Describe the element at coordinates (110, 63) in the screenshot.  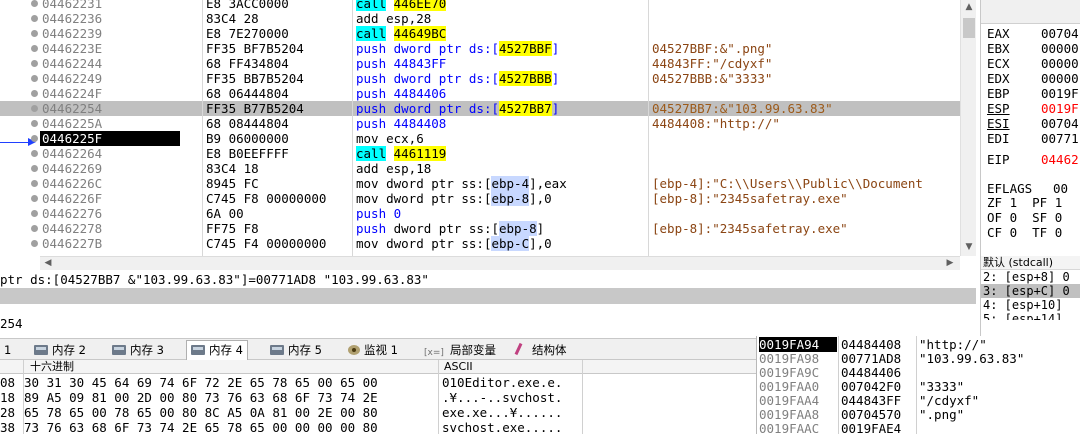
I see `instruction-address: 04462244` at that location.